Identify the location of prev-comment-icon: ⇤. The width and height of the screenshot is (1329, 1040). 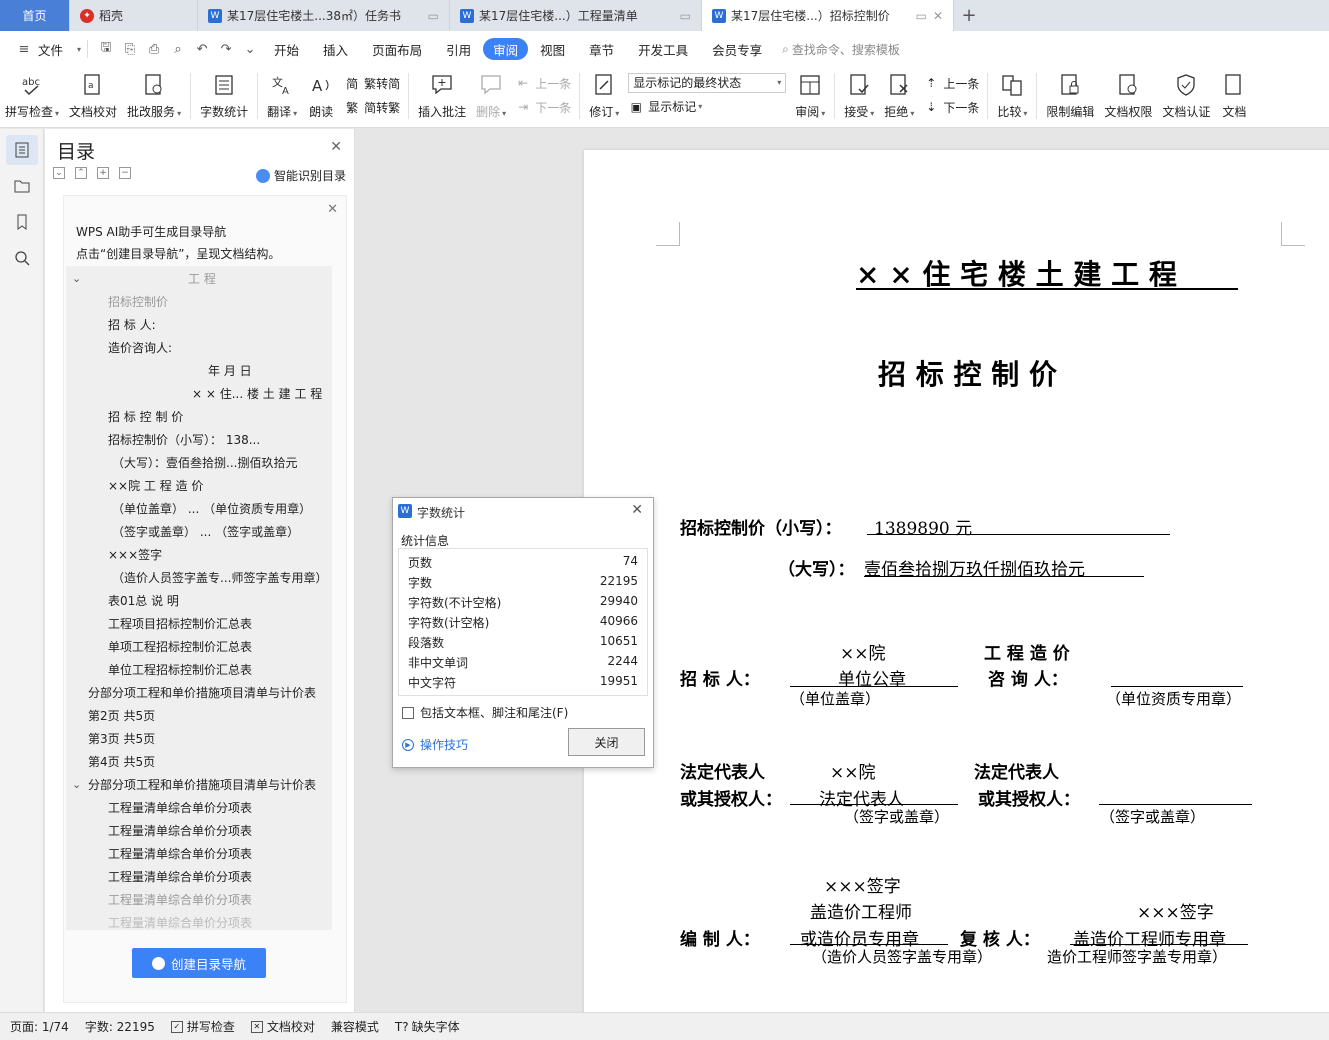
(523, 83).